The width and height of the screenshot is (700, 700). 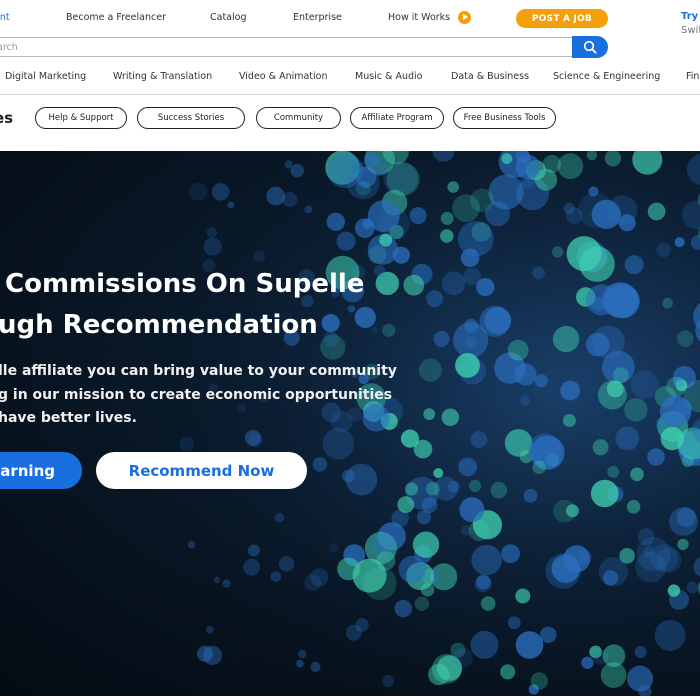 I want to click on try-link: Try, so click(x=689, y=16).